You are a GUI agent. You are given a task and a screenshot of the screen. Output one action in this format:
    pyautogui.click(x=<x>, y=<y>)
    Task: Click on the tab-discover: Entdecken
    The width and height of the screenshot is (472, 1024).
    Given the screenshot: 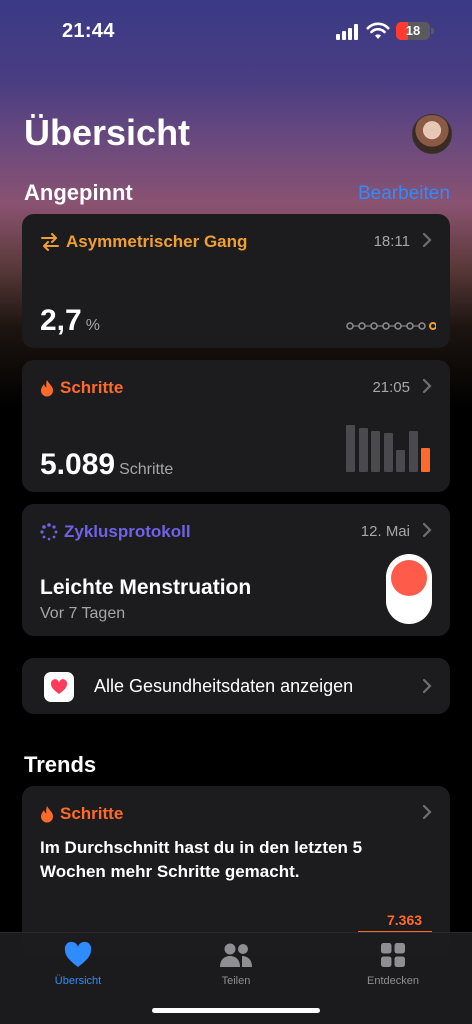 What is the action you would take?
    pyautogui.click(x=393, y=964)
    